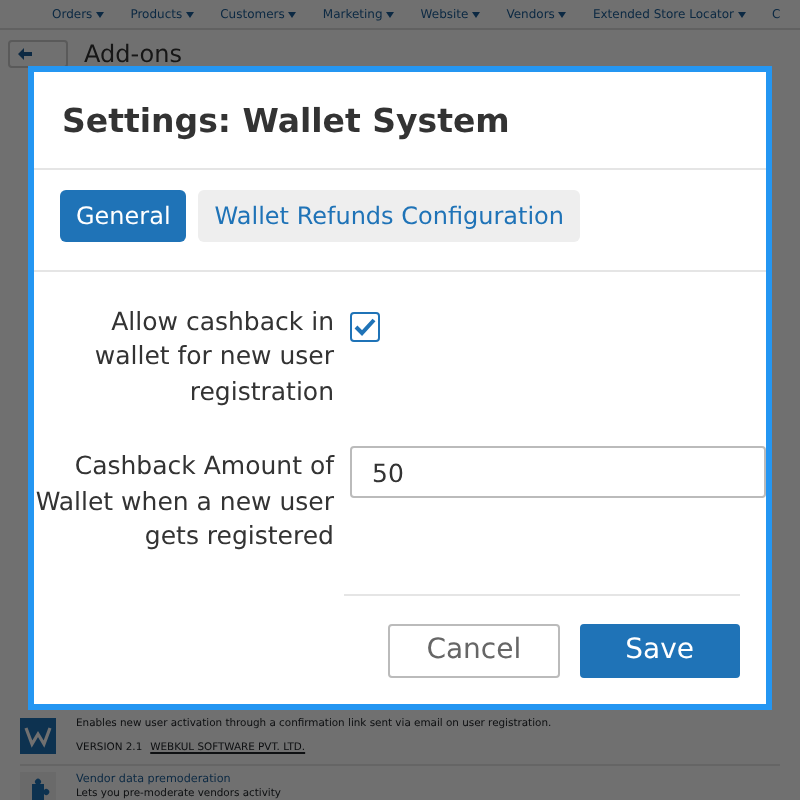 This screenshot has height=800, width=800. I want to click on page-title: Add-ons, so click(133, 55).